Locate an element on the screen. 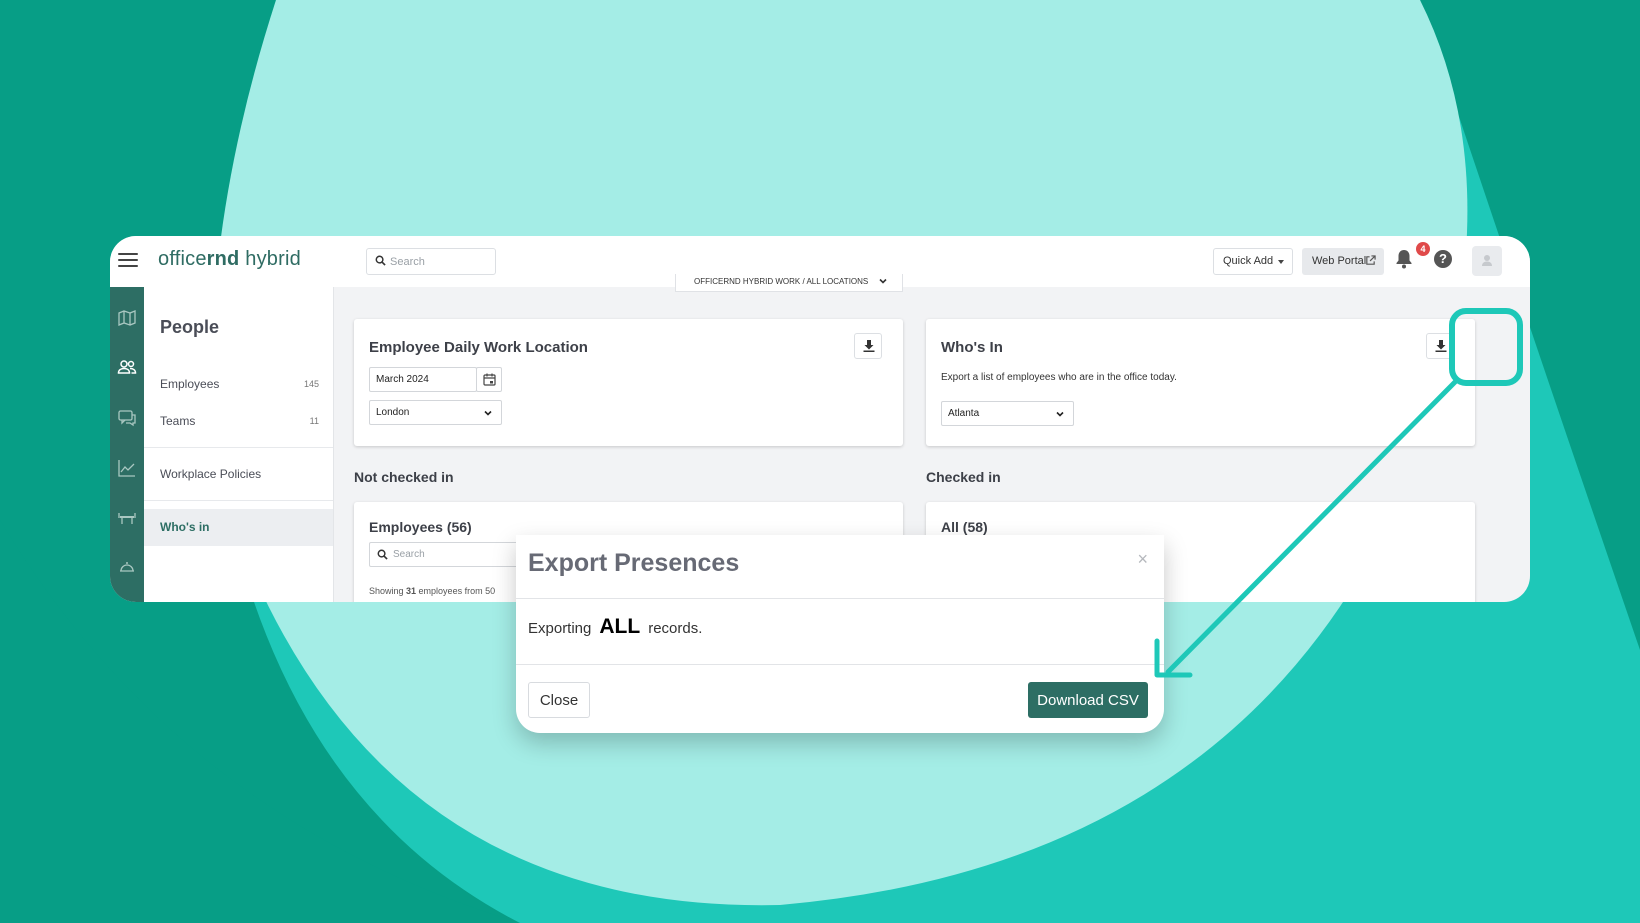 This screenshot has width=1640, height=923. app-logo: officernd hybrid is located at coordinates (229, 259).